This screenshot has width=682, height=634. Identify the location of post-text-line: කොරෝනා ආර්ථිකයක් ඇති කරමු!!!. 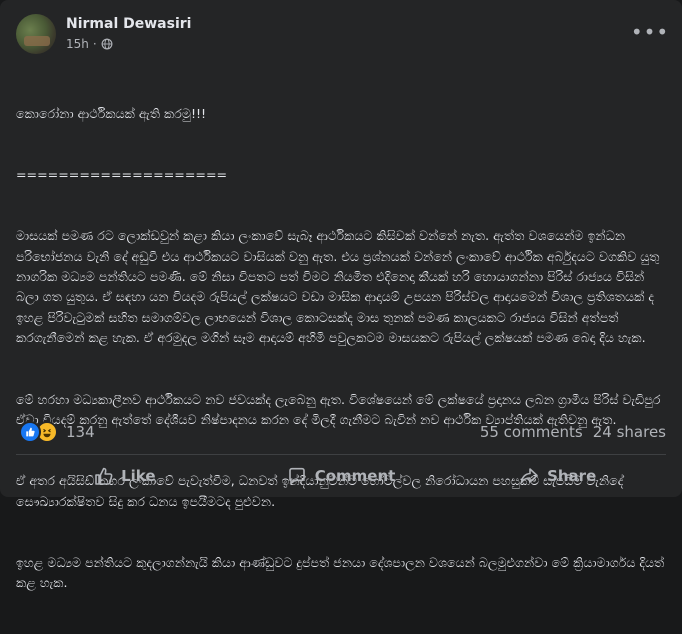
(111, 113).